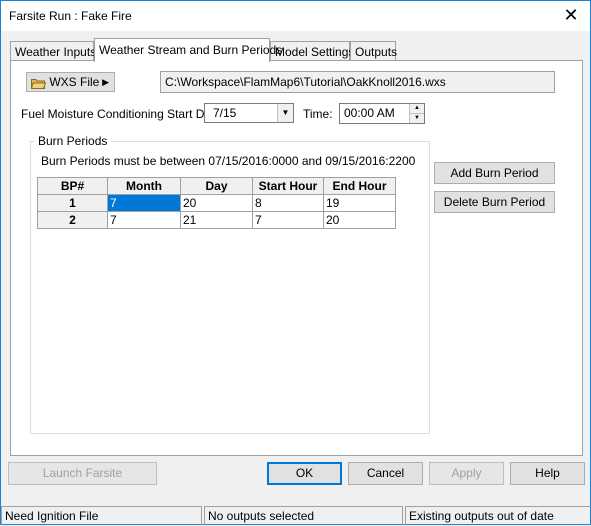 This screenshot has width=591, height=526. I want to click on cell-end-hour: 19, so click(359, 203).